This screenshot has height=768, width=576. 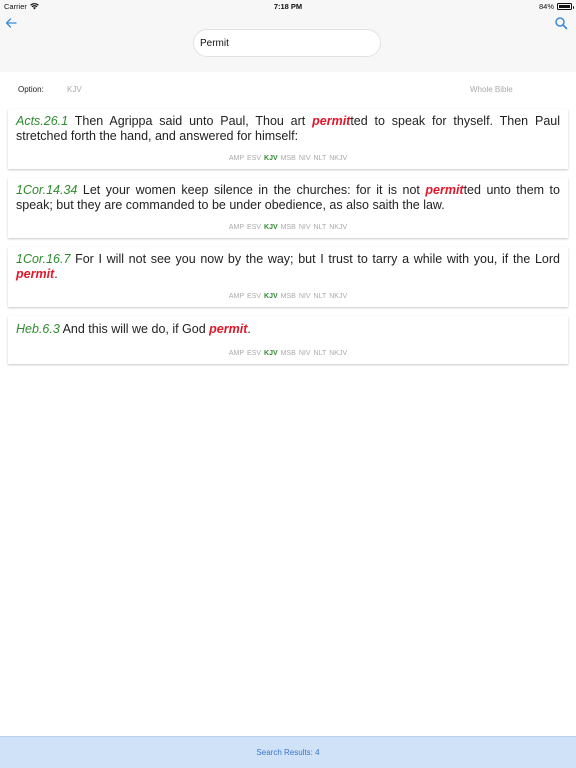 What do you see at coordinates (74, 89) in the screenshot?
I see `version-selector: KJV` at bounding box center [74, 89].